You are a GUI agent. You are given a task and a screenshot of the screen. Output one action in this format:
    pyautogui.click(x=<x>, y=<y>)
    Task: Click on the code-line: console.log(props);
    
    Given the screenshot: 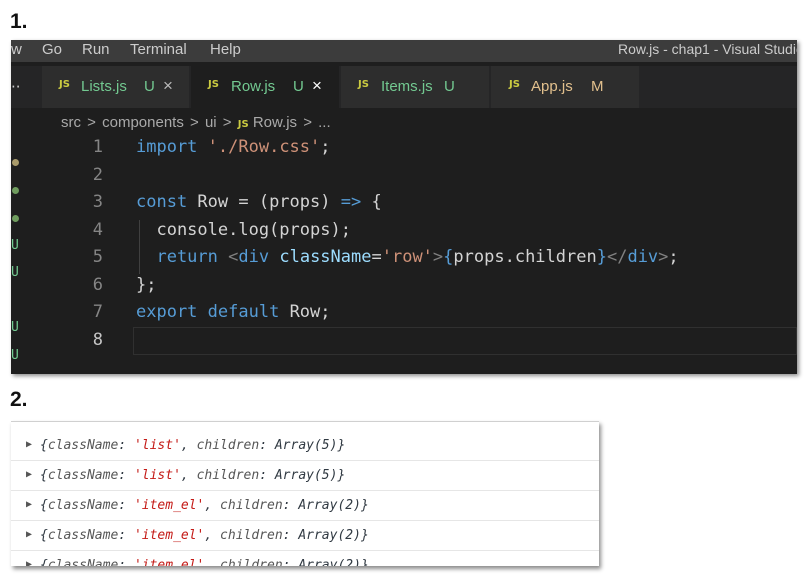 What is the action you would take?
    pyautogui.click(x=243, y=230)
    